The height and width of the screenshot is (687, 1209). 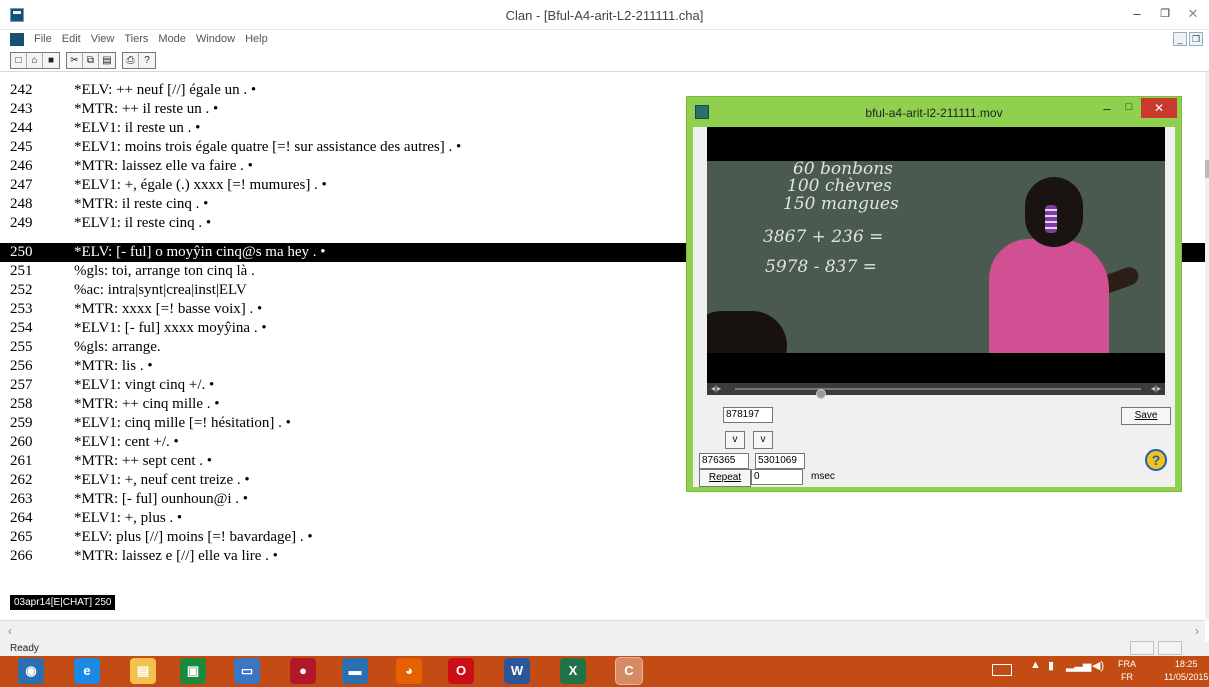 I want to click on line-number: 252, so click(x=21, y=290).